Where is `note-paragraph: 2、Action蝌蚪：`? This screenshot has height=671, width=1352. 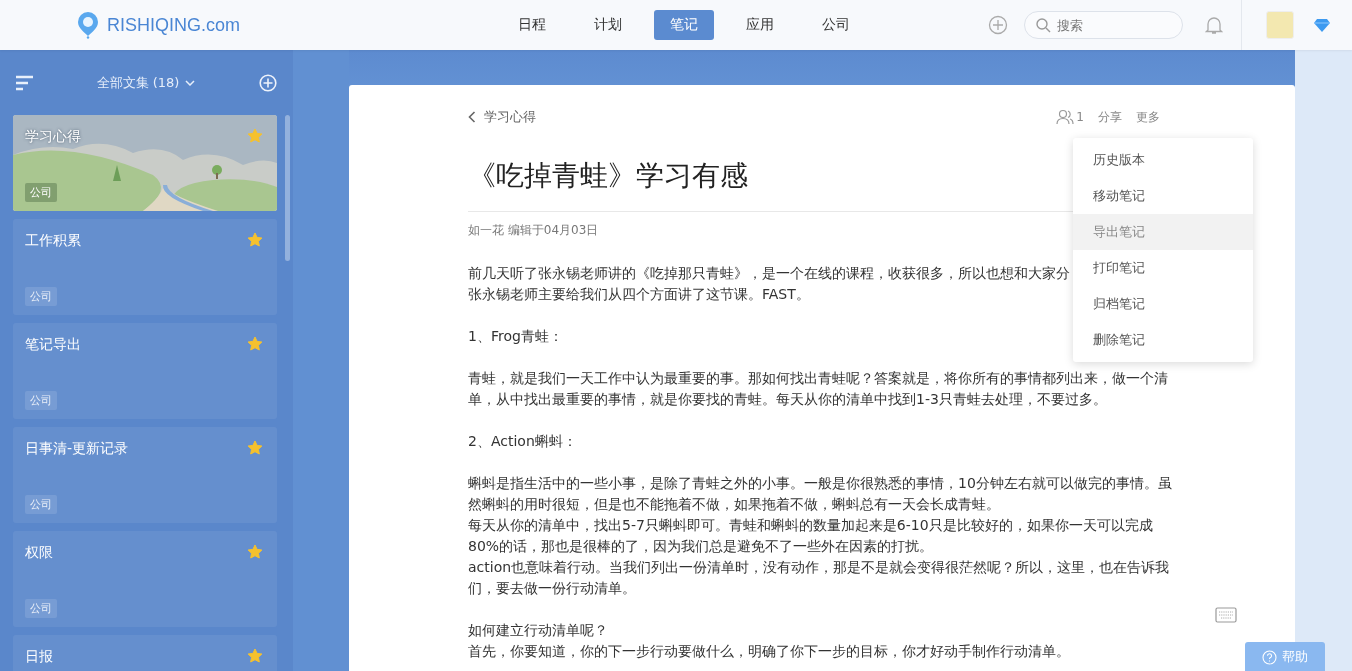 note-paragraph: 2、Action蝌蚪： is located at coordinates (522, 441).